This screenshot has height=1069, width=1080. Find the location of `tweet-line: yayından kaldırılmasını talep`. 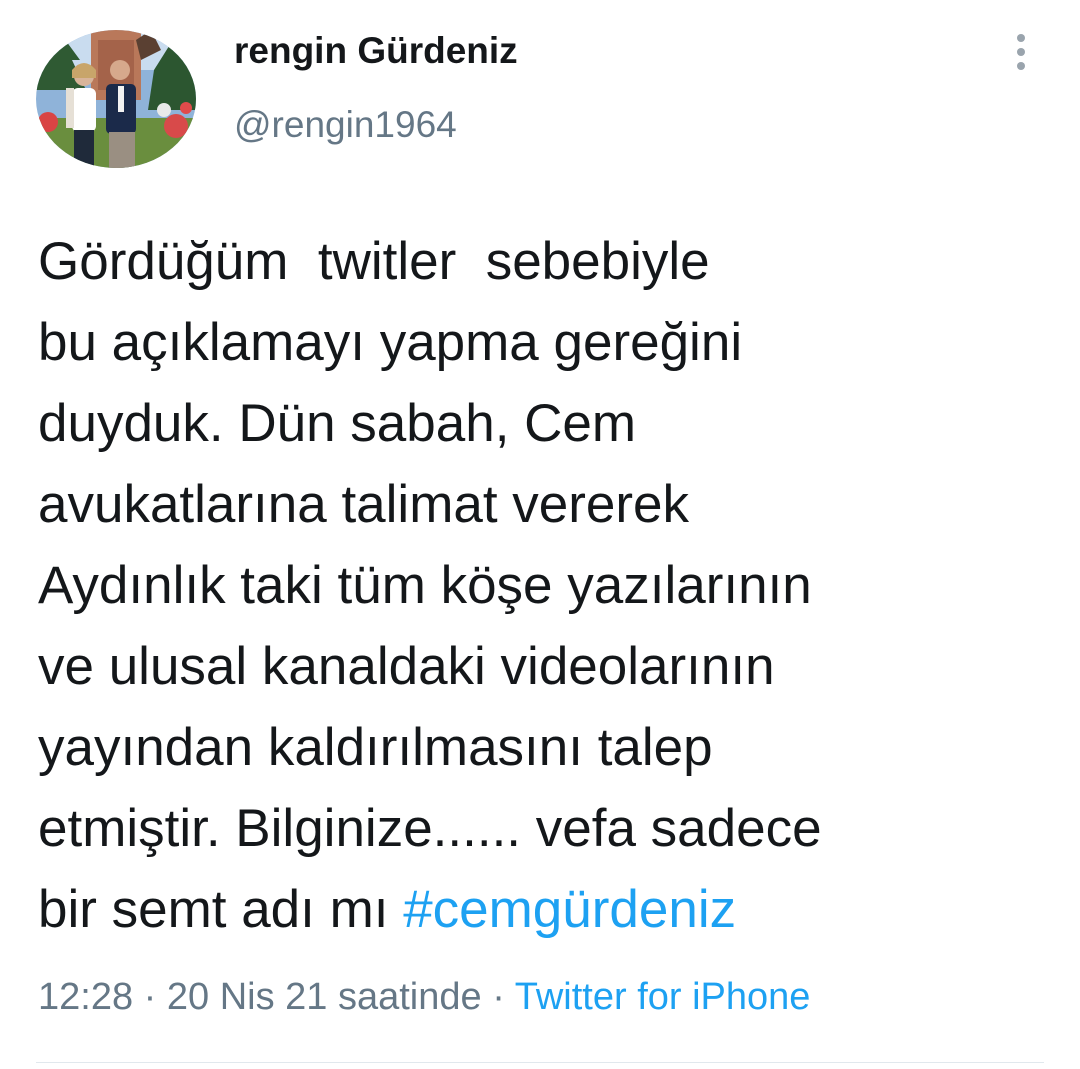

tweet-line: yayından kaldırılmasını talep is located at coordinates (375, 747).